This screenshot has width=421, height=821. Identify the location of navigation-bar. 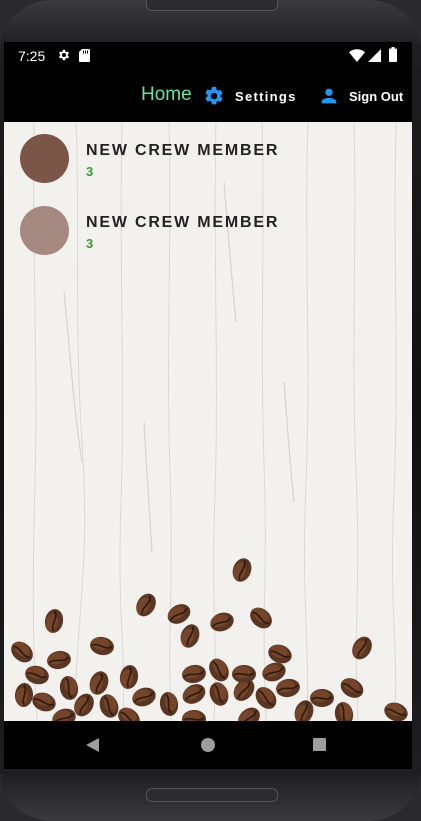
(208, 745).